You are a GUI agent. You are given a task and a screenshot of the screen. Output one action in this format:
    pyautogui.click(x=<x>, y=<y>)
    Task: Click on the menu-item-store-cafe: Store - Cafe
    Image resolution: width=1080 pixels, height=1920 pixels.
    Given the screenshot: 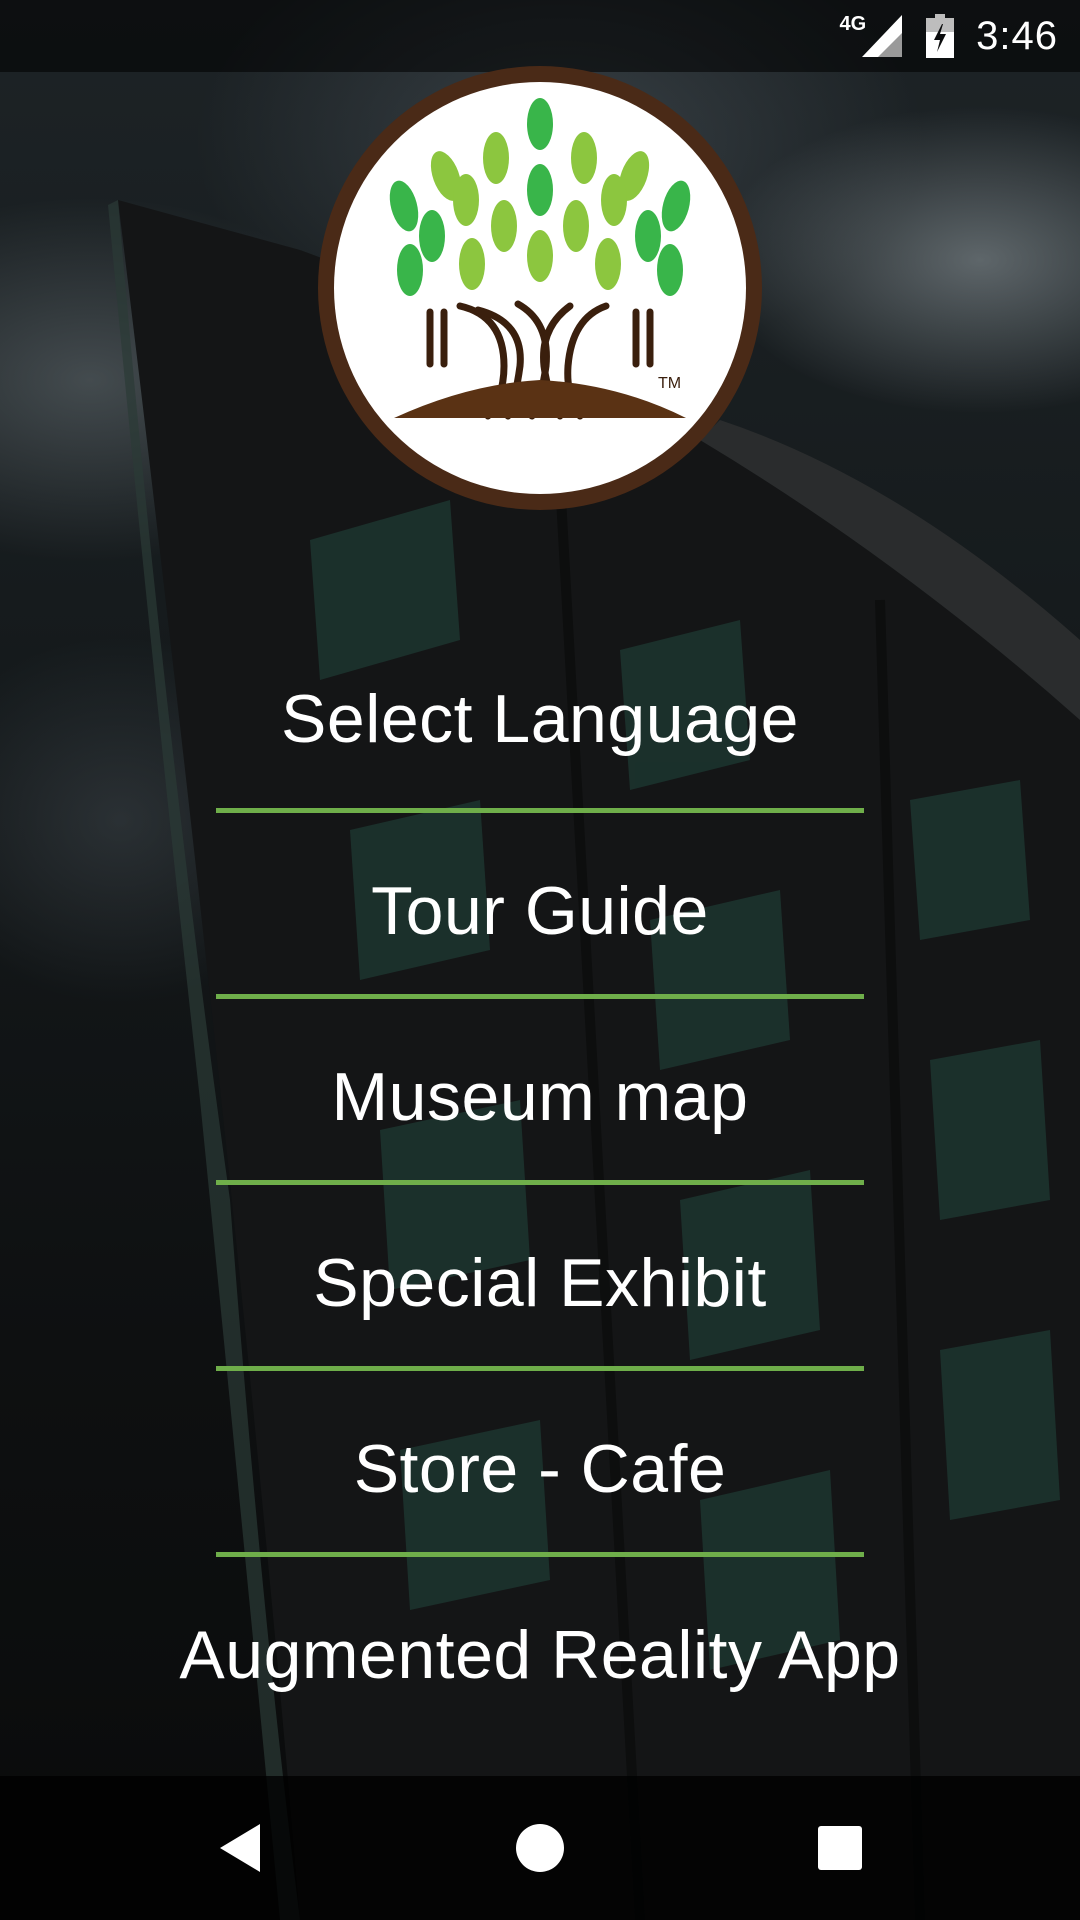 What is the action you would take?
    pyautogui.click(x=540, y=1469)
    